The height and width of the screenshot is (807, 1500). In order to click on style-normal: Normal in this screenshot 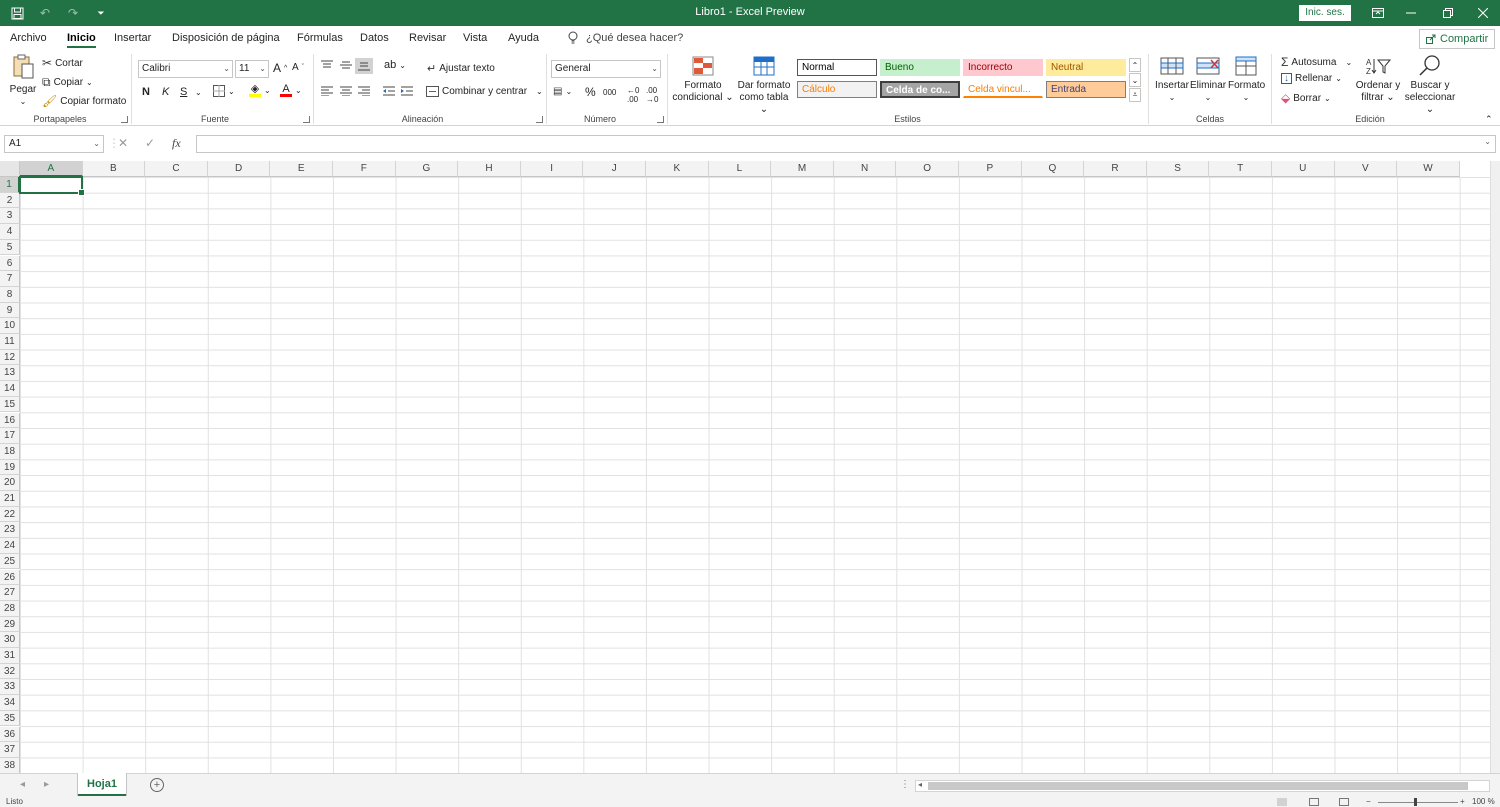, I will do `click(837, 67)`.